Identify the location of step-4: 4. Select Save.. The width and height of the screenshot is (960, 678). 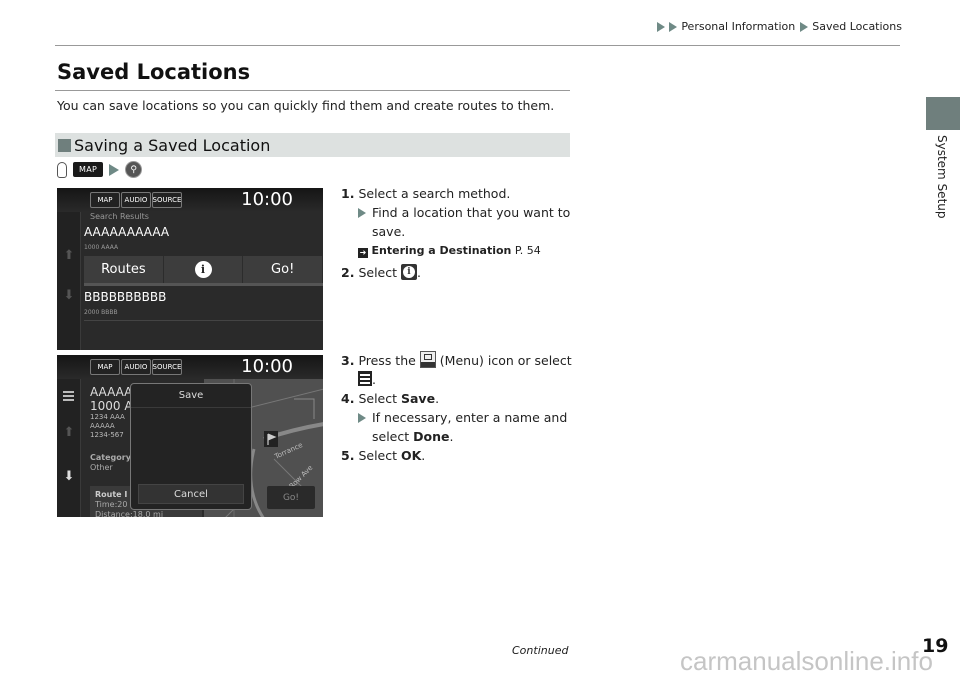
(390, 398).